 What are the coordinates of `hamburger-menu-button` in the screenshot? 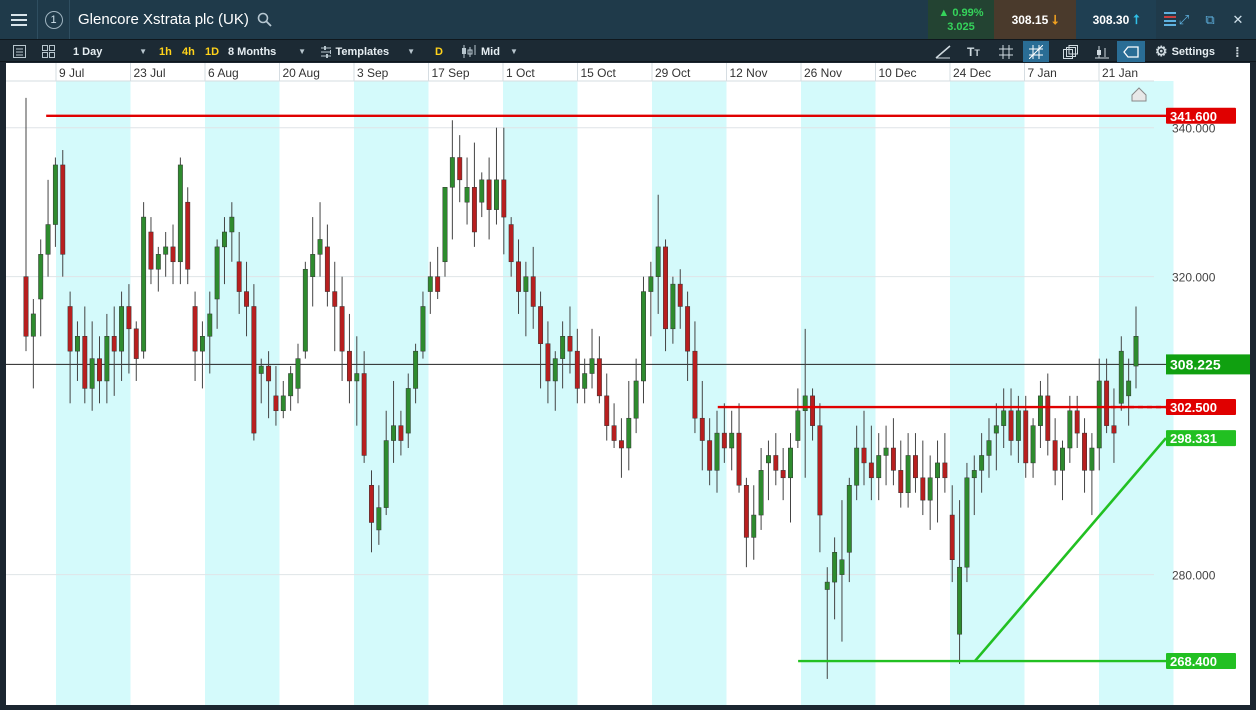 It's located at (19, 19).